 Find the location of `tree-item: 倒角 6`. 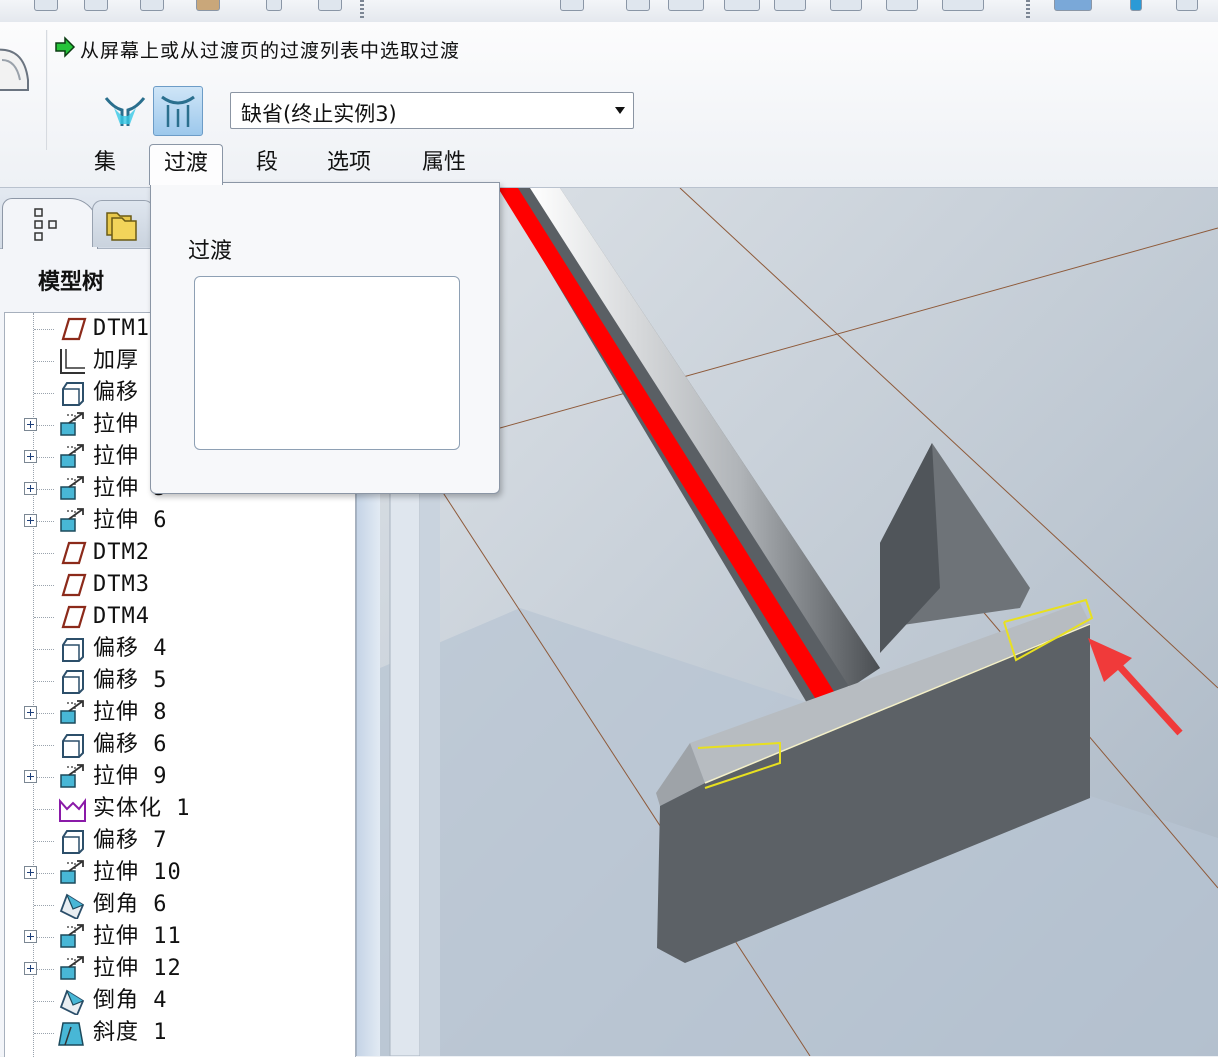

tree-item: 倒角 6 is located at coordinates (180, 905).